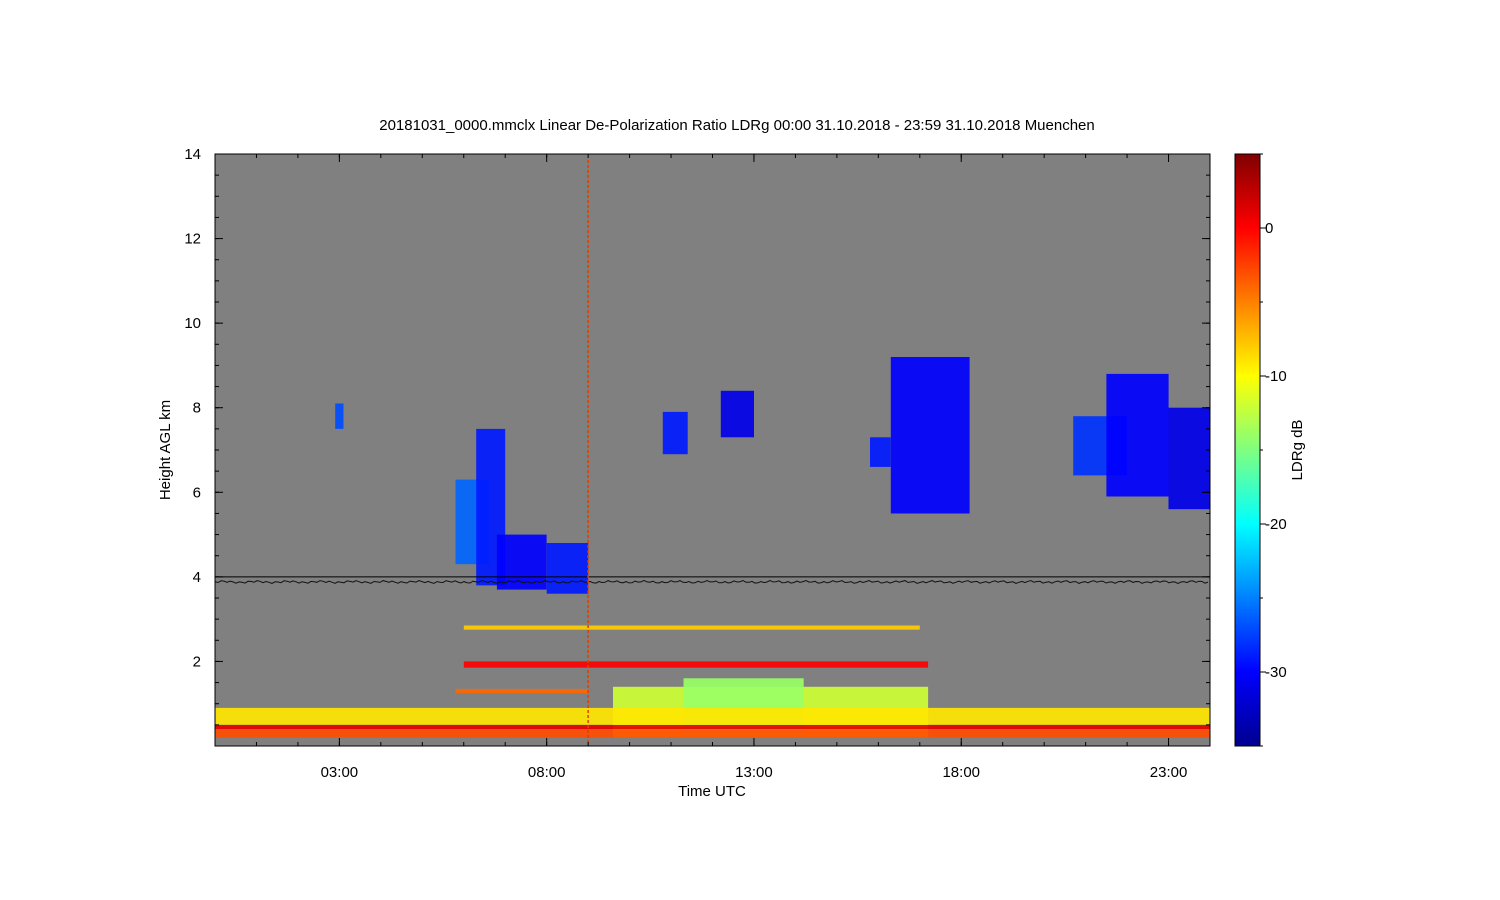 The height and width of the screenshot is (900, 1500). I want to click on colorbar-tick-label-3: -30, so click(1276, 672).